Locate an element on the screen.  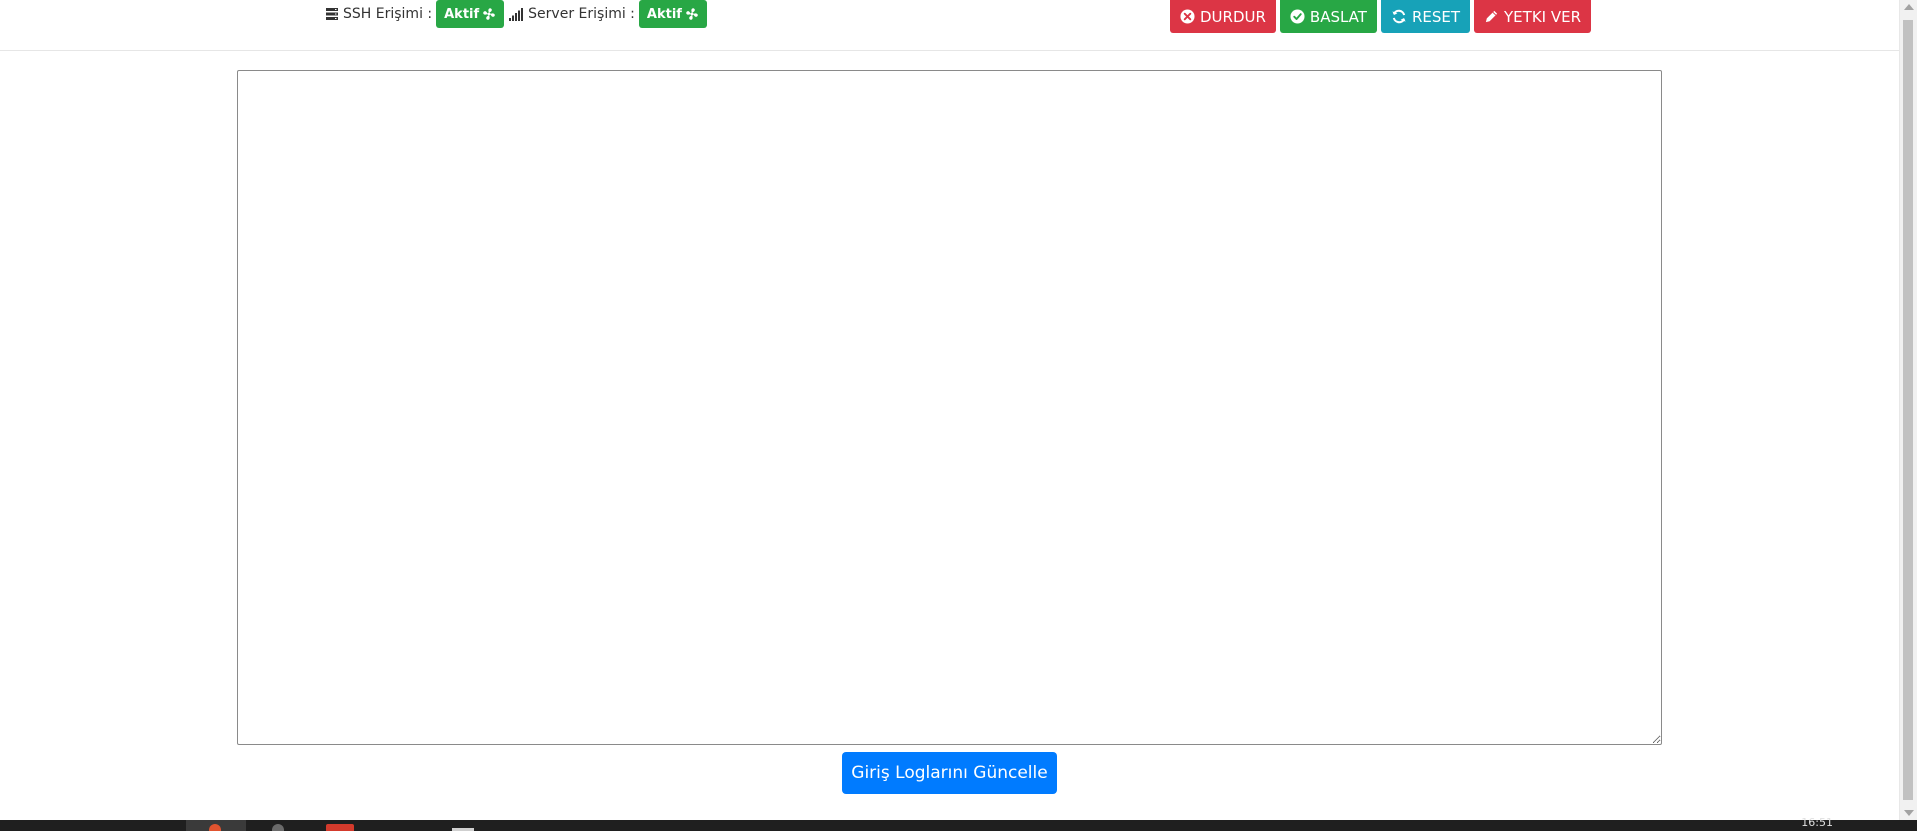
server-status-text: Aktif is located at coordinates (664, 14).